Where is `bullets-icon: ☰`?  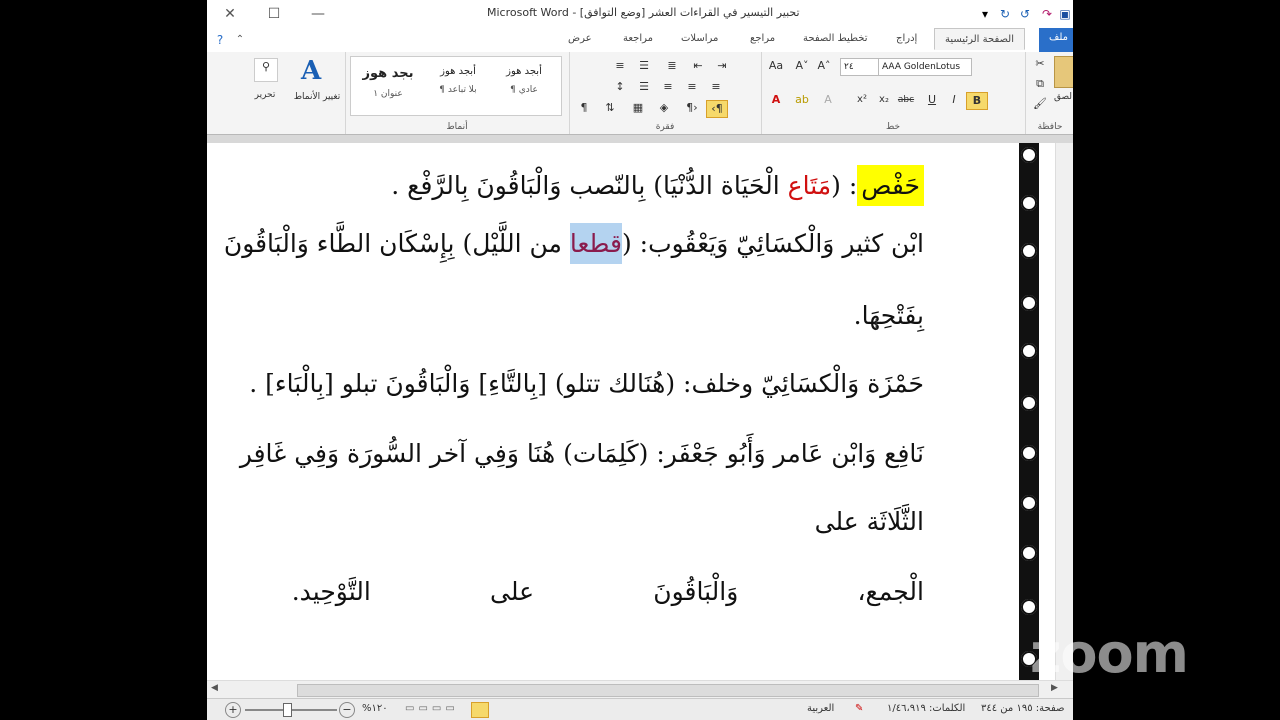
bullets-icon: ☰ is located at coordinates (644, 66).